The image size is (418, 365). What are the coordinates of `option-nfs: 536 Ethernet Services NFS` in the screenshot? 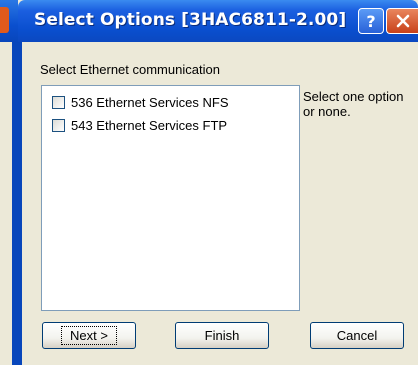 It's located at (140, 102).